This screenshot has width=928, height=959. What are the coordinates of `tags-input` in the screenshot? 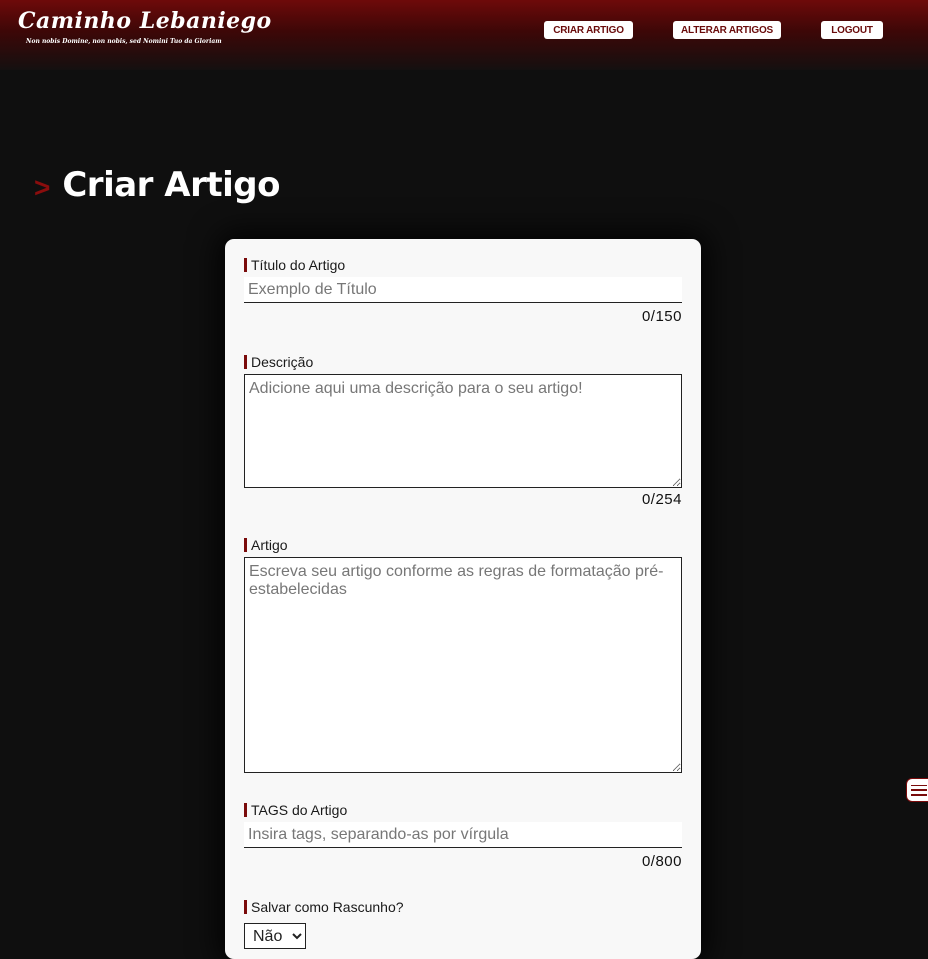 It's located at (463, 835).